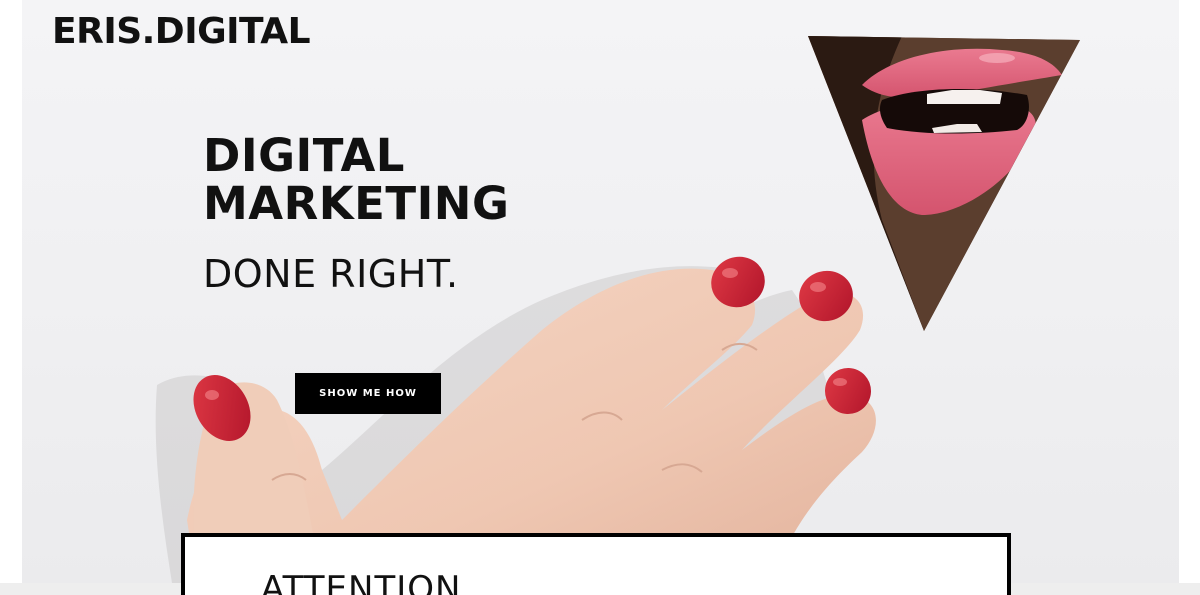 The width and height of the screenshot is (1200, 595). Describe the element at coordinates (356, 203) in the screenshot. I see `headline-line-2: MARKETING` at that location.